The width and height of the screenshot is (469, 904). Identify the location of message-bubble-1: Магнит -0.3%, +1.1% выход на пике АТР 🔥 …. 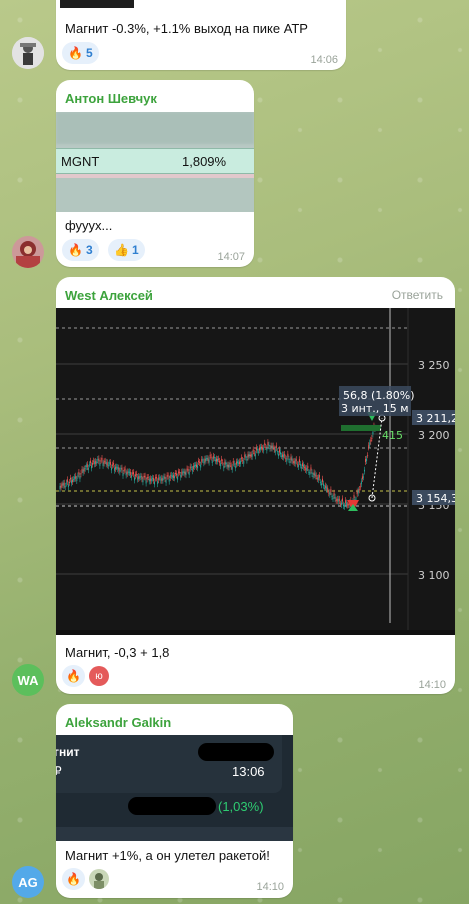
(201, 35).